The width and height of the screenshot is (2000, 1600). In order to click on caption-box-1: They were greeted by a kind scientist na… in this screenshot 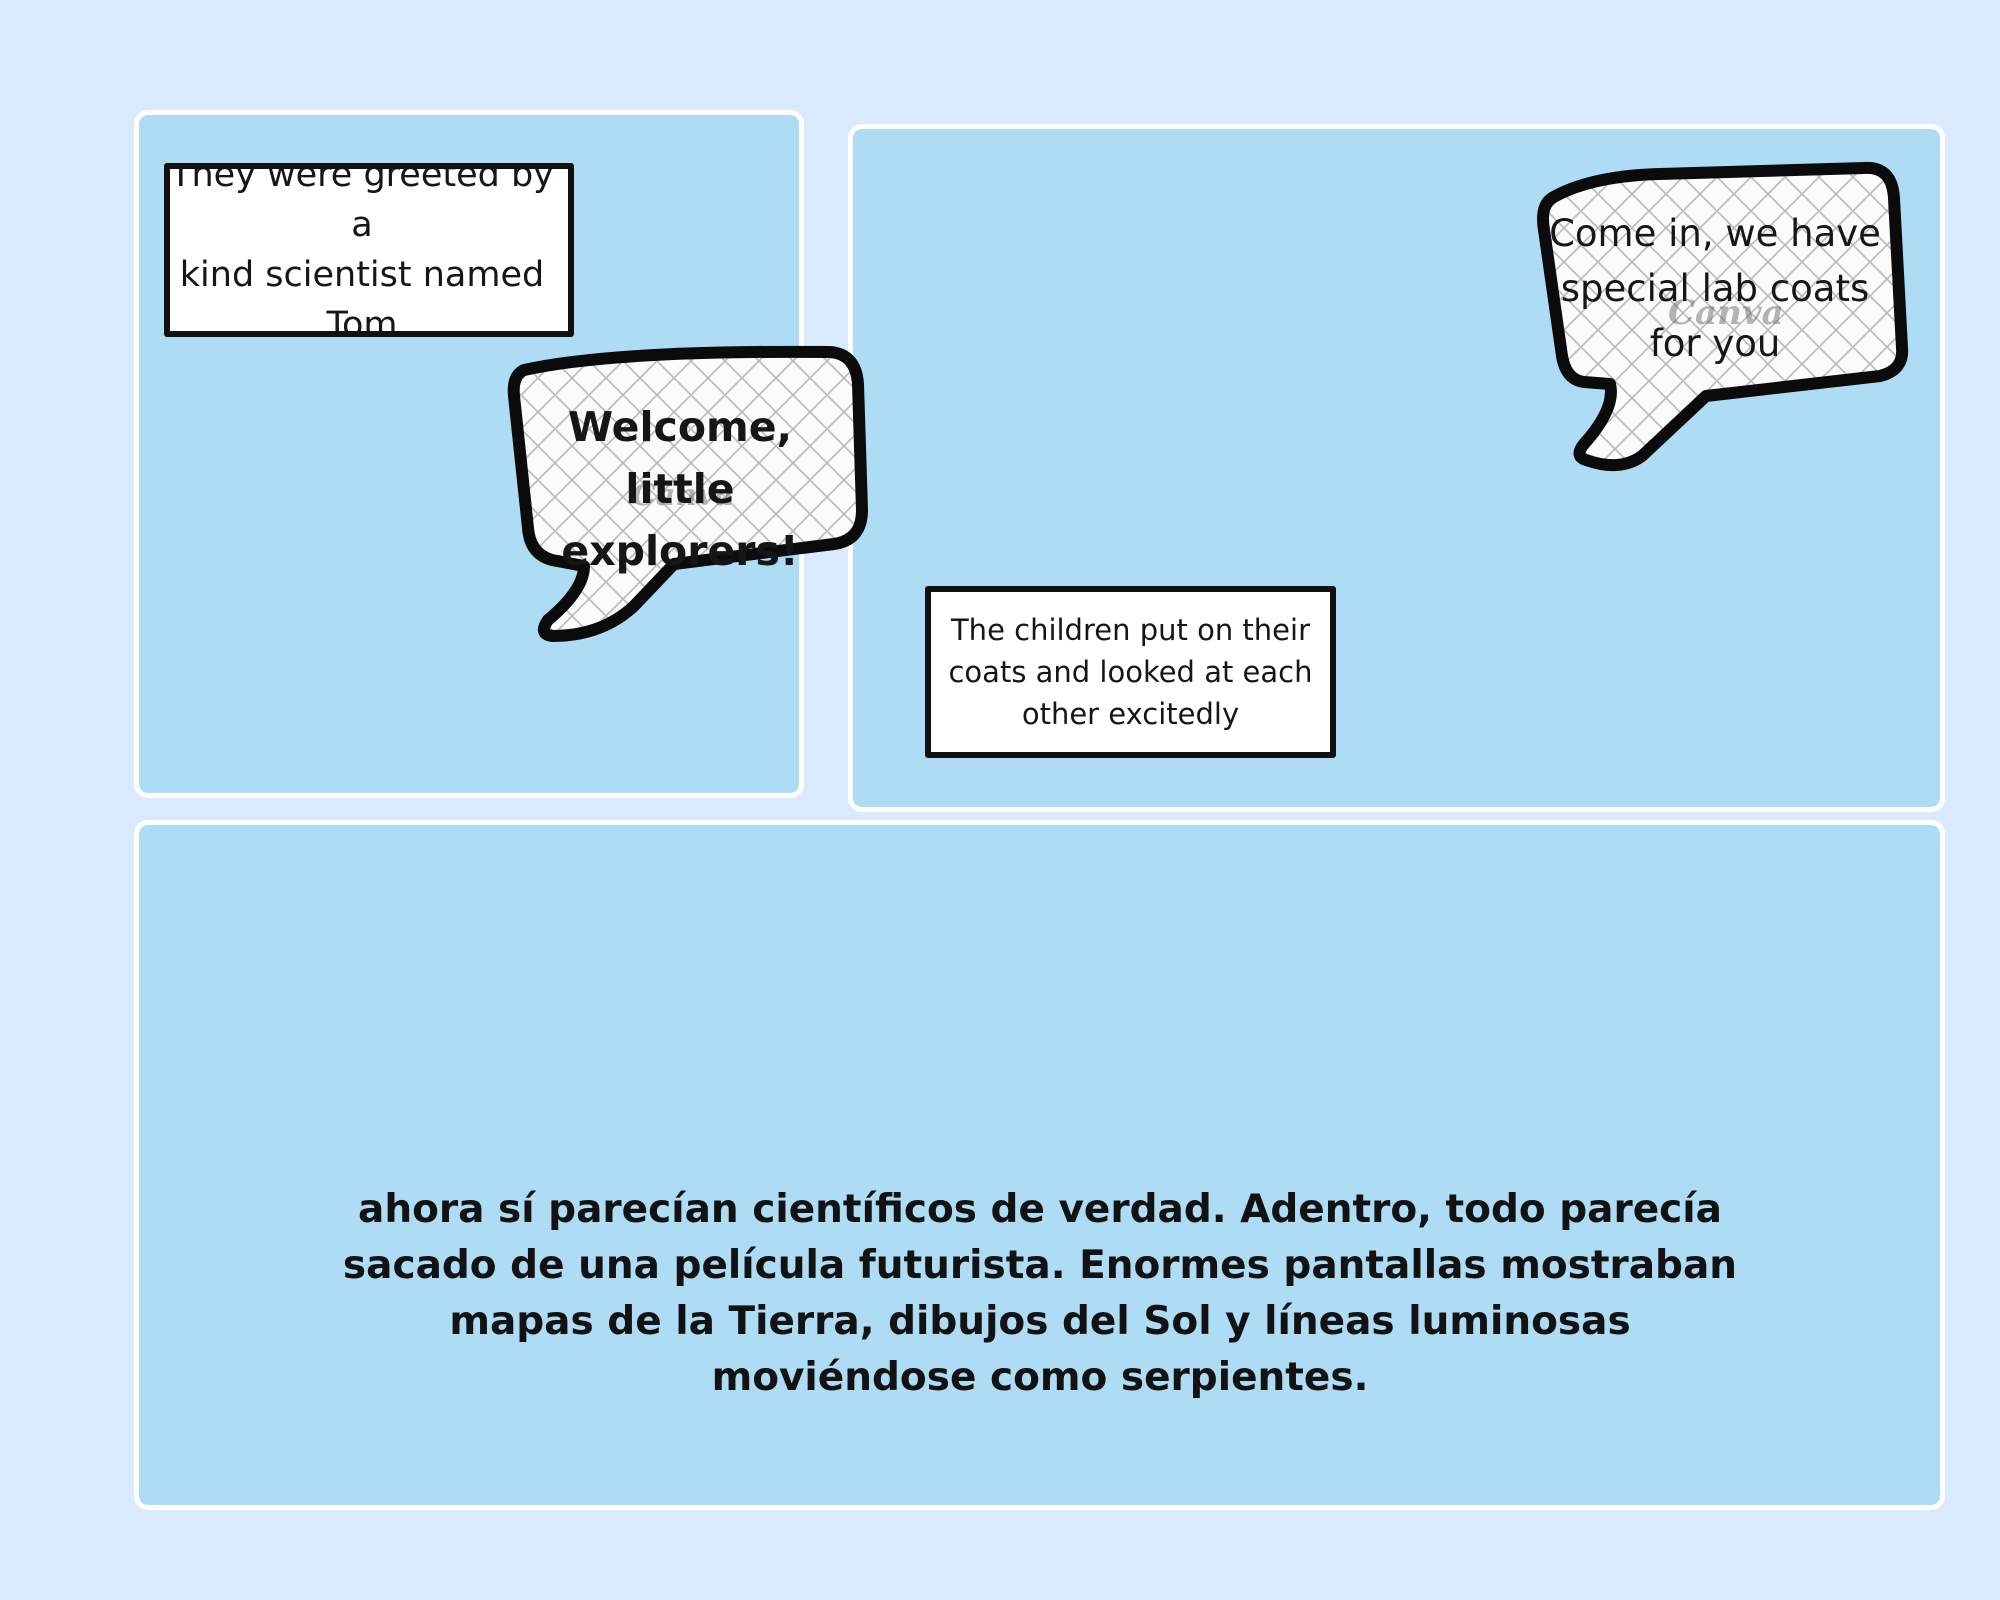, I will do `click(369, 250)`.